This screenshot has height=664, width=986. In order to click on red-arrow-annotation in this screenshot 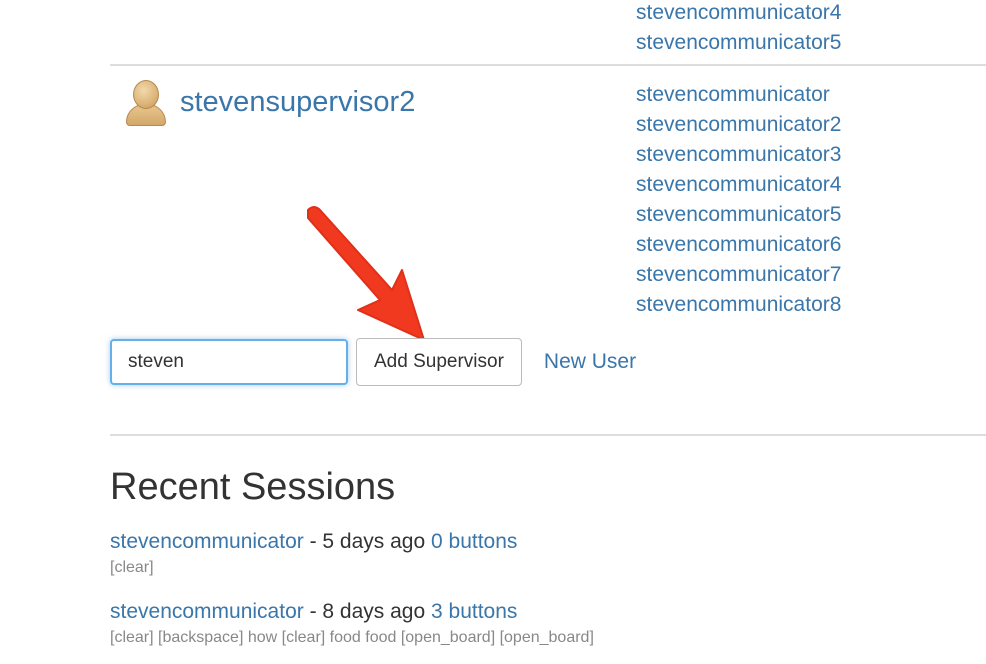, I will do `click(366, 273)`.